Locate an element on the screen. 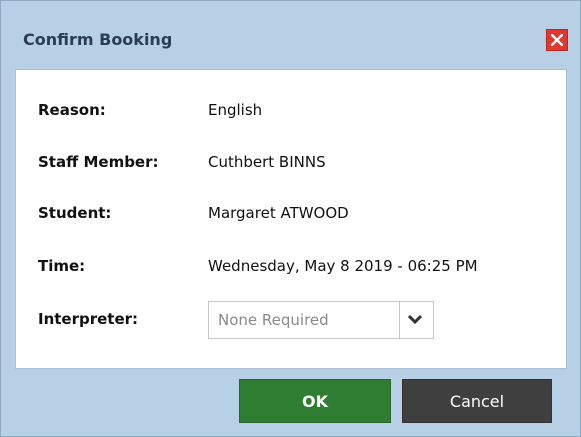 Image resolution: width=581 pixels, height=437 pixels. chevron-down-icon is located at coordinates (415, 320).